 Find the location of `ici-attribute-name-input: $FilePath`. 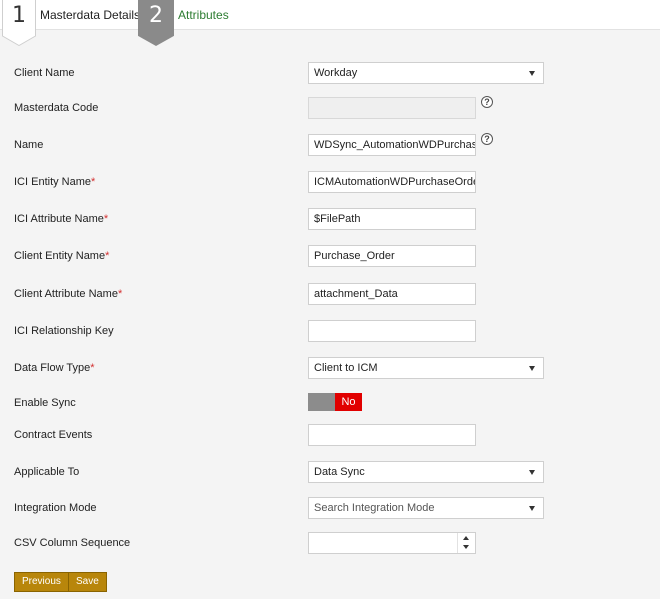

ici-attribute-name-input: $FilePath is located at coordinates (392, 219).